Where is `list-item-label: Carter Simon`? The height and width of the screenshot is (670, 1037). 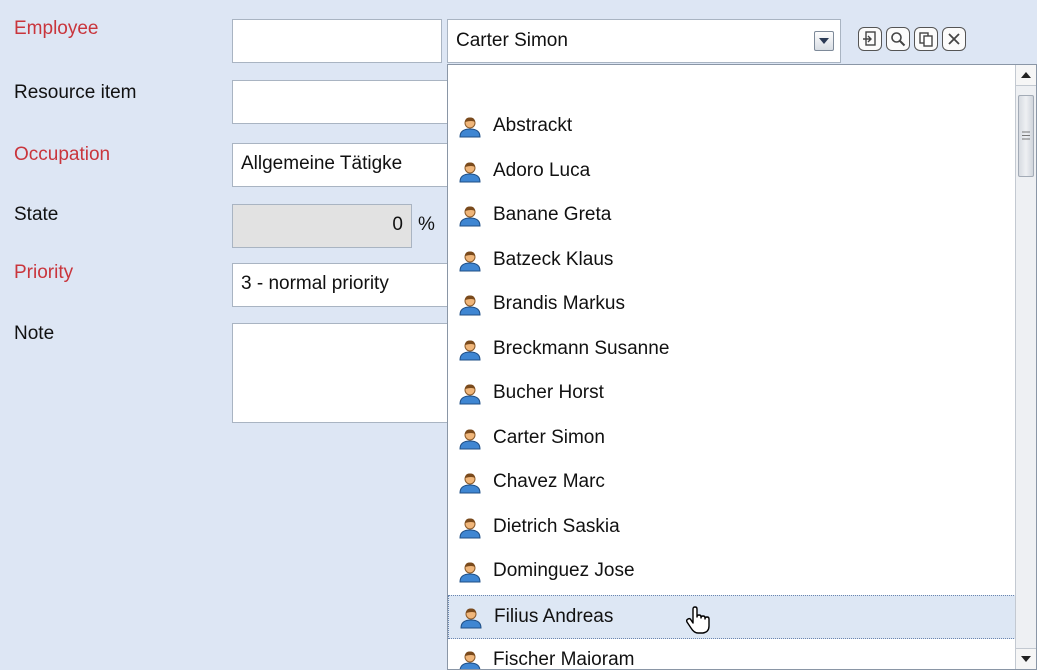 list-item-label: Carter Simon is located at coordinates (549, 437).